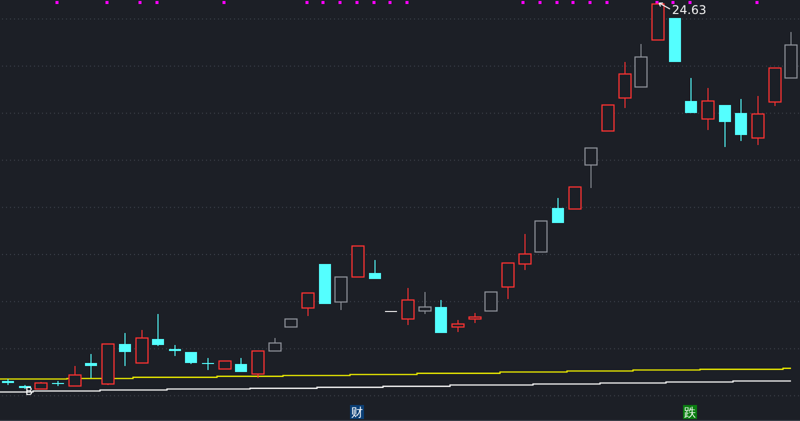 The height and width of the screenshot is (421, 800). What do you see at coordinates (690, 412) in the screenshot?
I see `fall-badge: 跌` at bounding box center [690, 412].